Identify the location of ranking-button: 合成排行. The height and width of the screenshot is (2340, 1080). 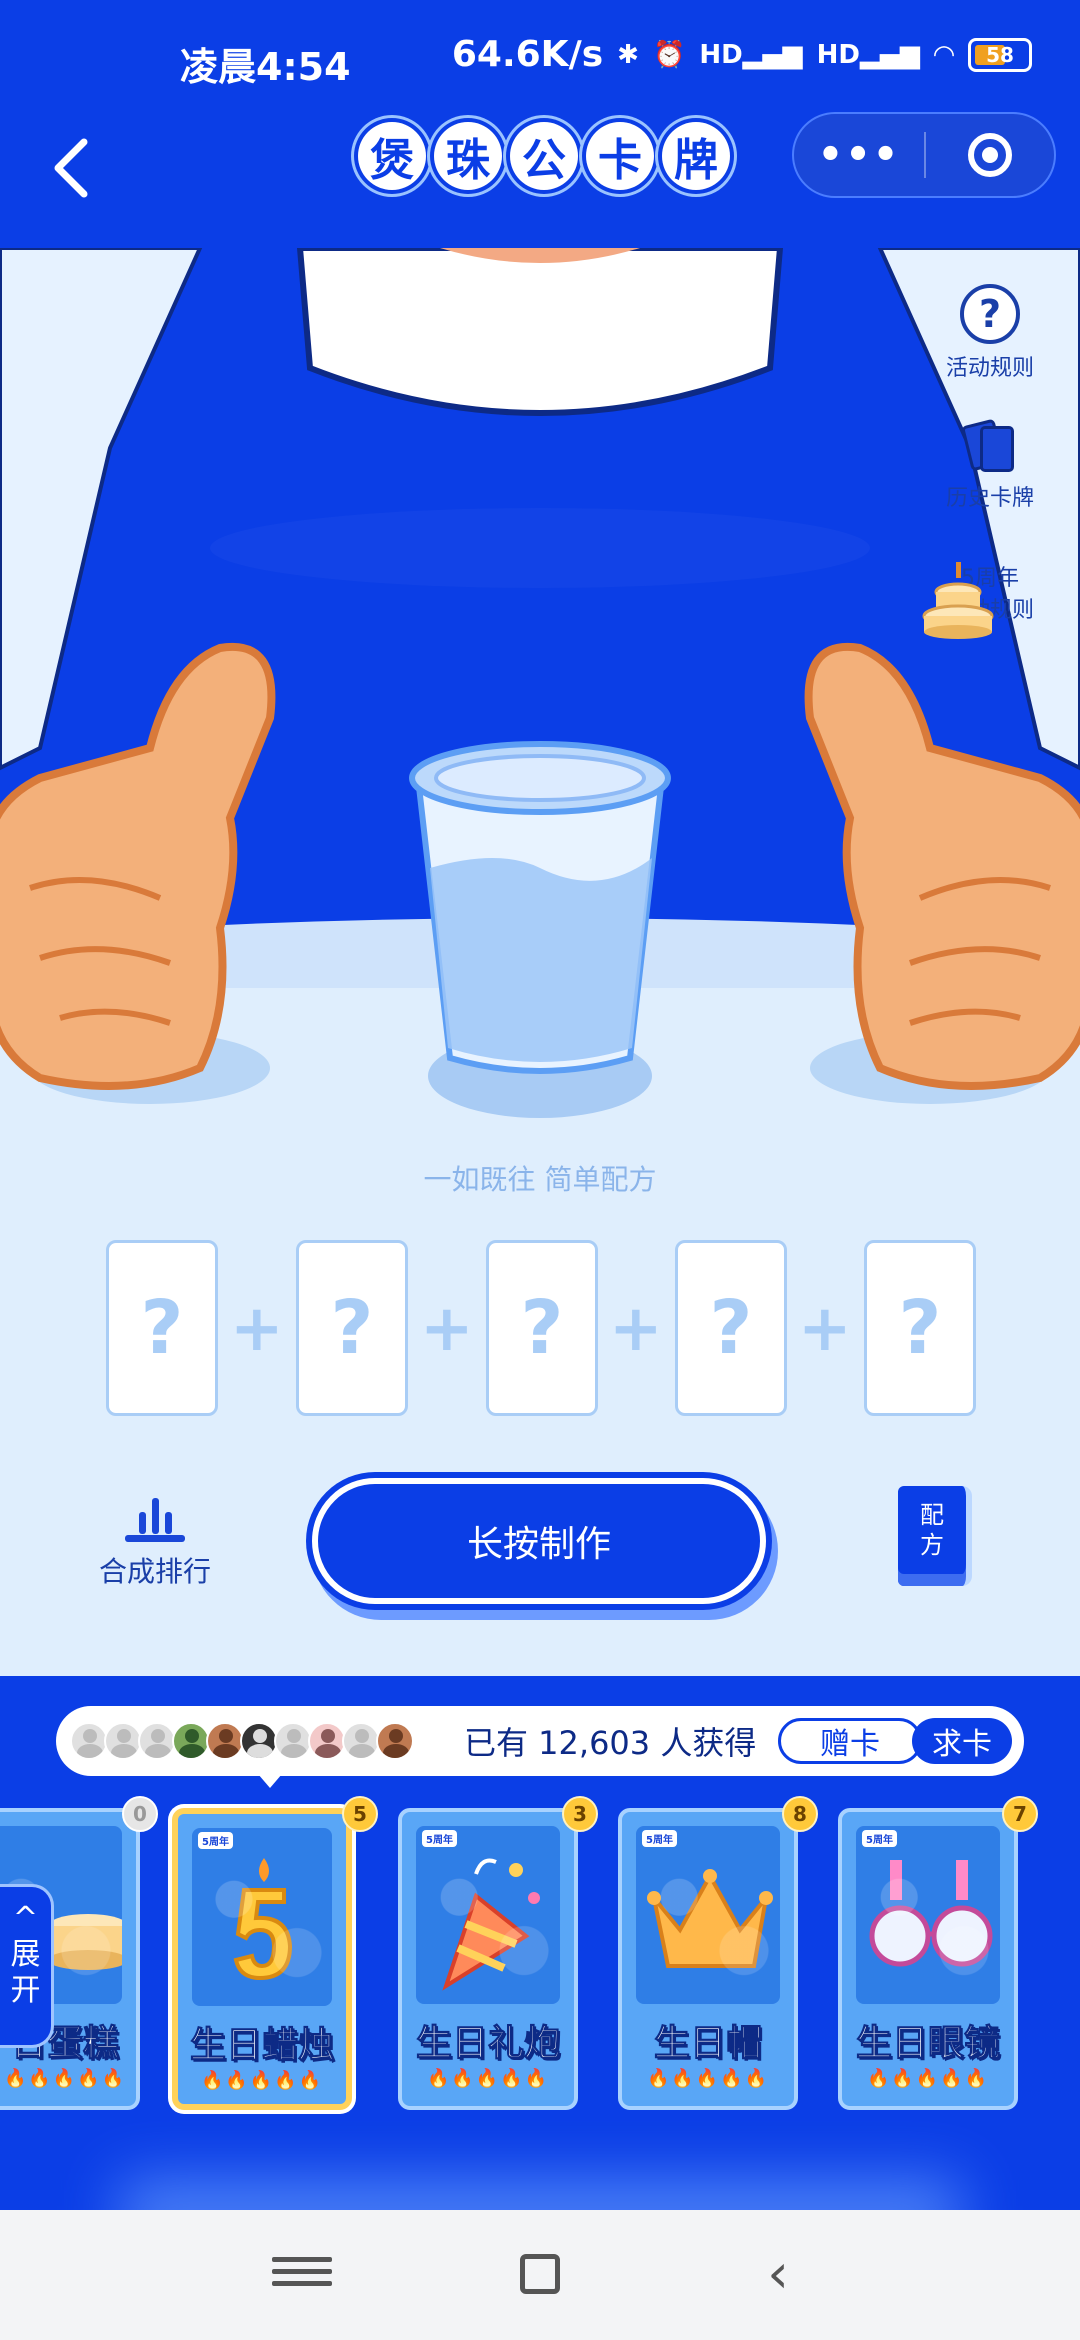
(155, 1539).